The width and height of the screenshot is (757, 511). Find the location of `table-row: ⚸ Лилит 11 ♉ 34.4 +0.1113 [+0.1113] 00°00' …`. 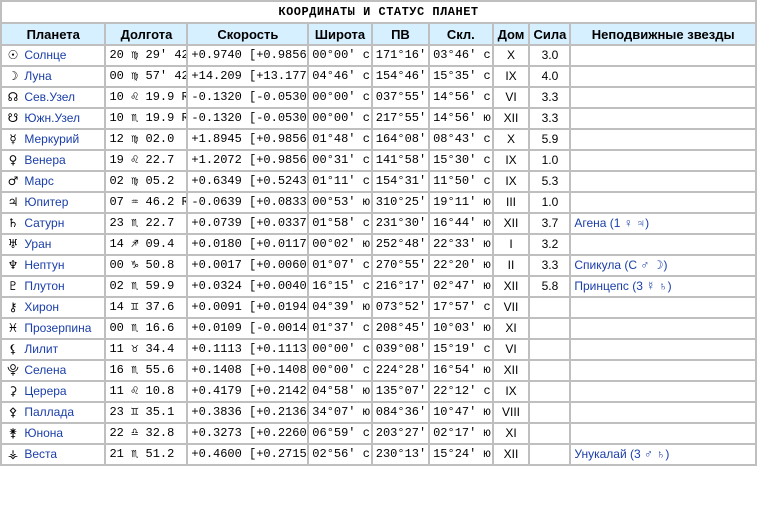

table-row: ⚸ Лилит 11 ♉ 34.4 +0.1113 [+0.1113] 00°00' … is located at coordinates (378, 349).